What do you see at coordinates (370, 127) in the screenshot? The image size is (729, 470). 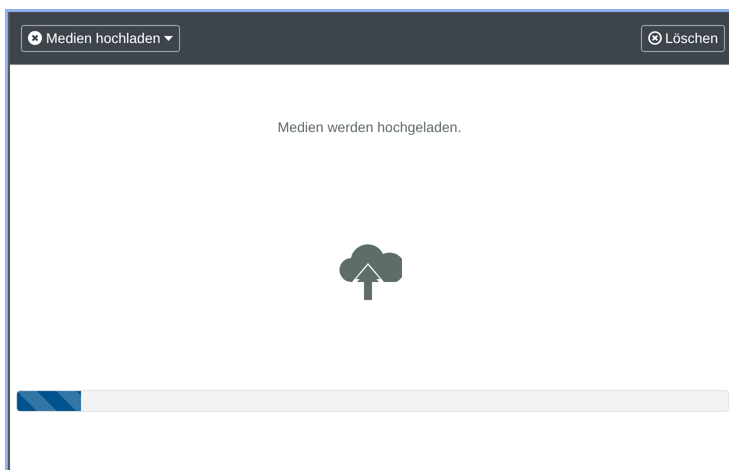 I see `status-message: Medien werden hochgeladen.` at bounding box center [370, 127].